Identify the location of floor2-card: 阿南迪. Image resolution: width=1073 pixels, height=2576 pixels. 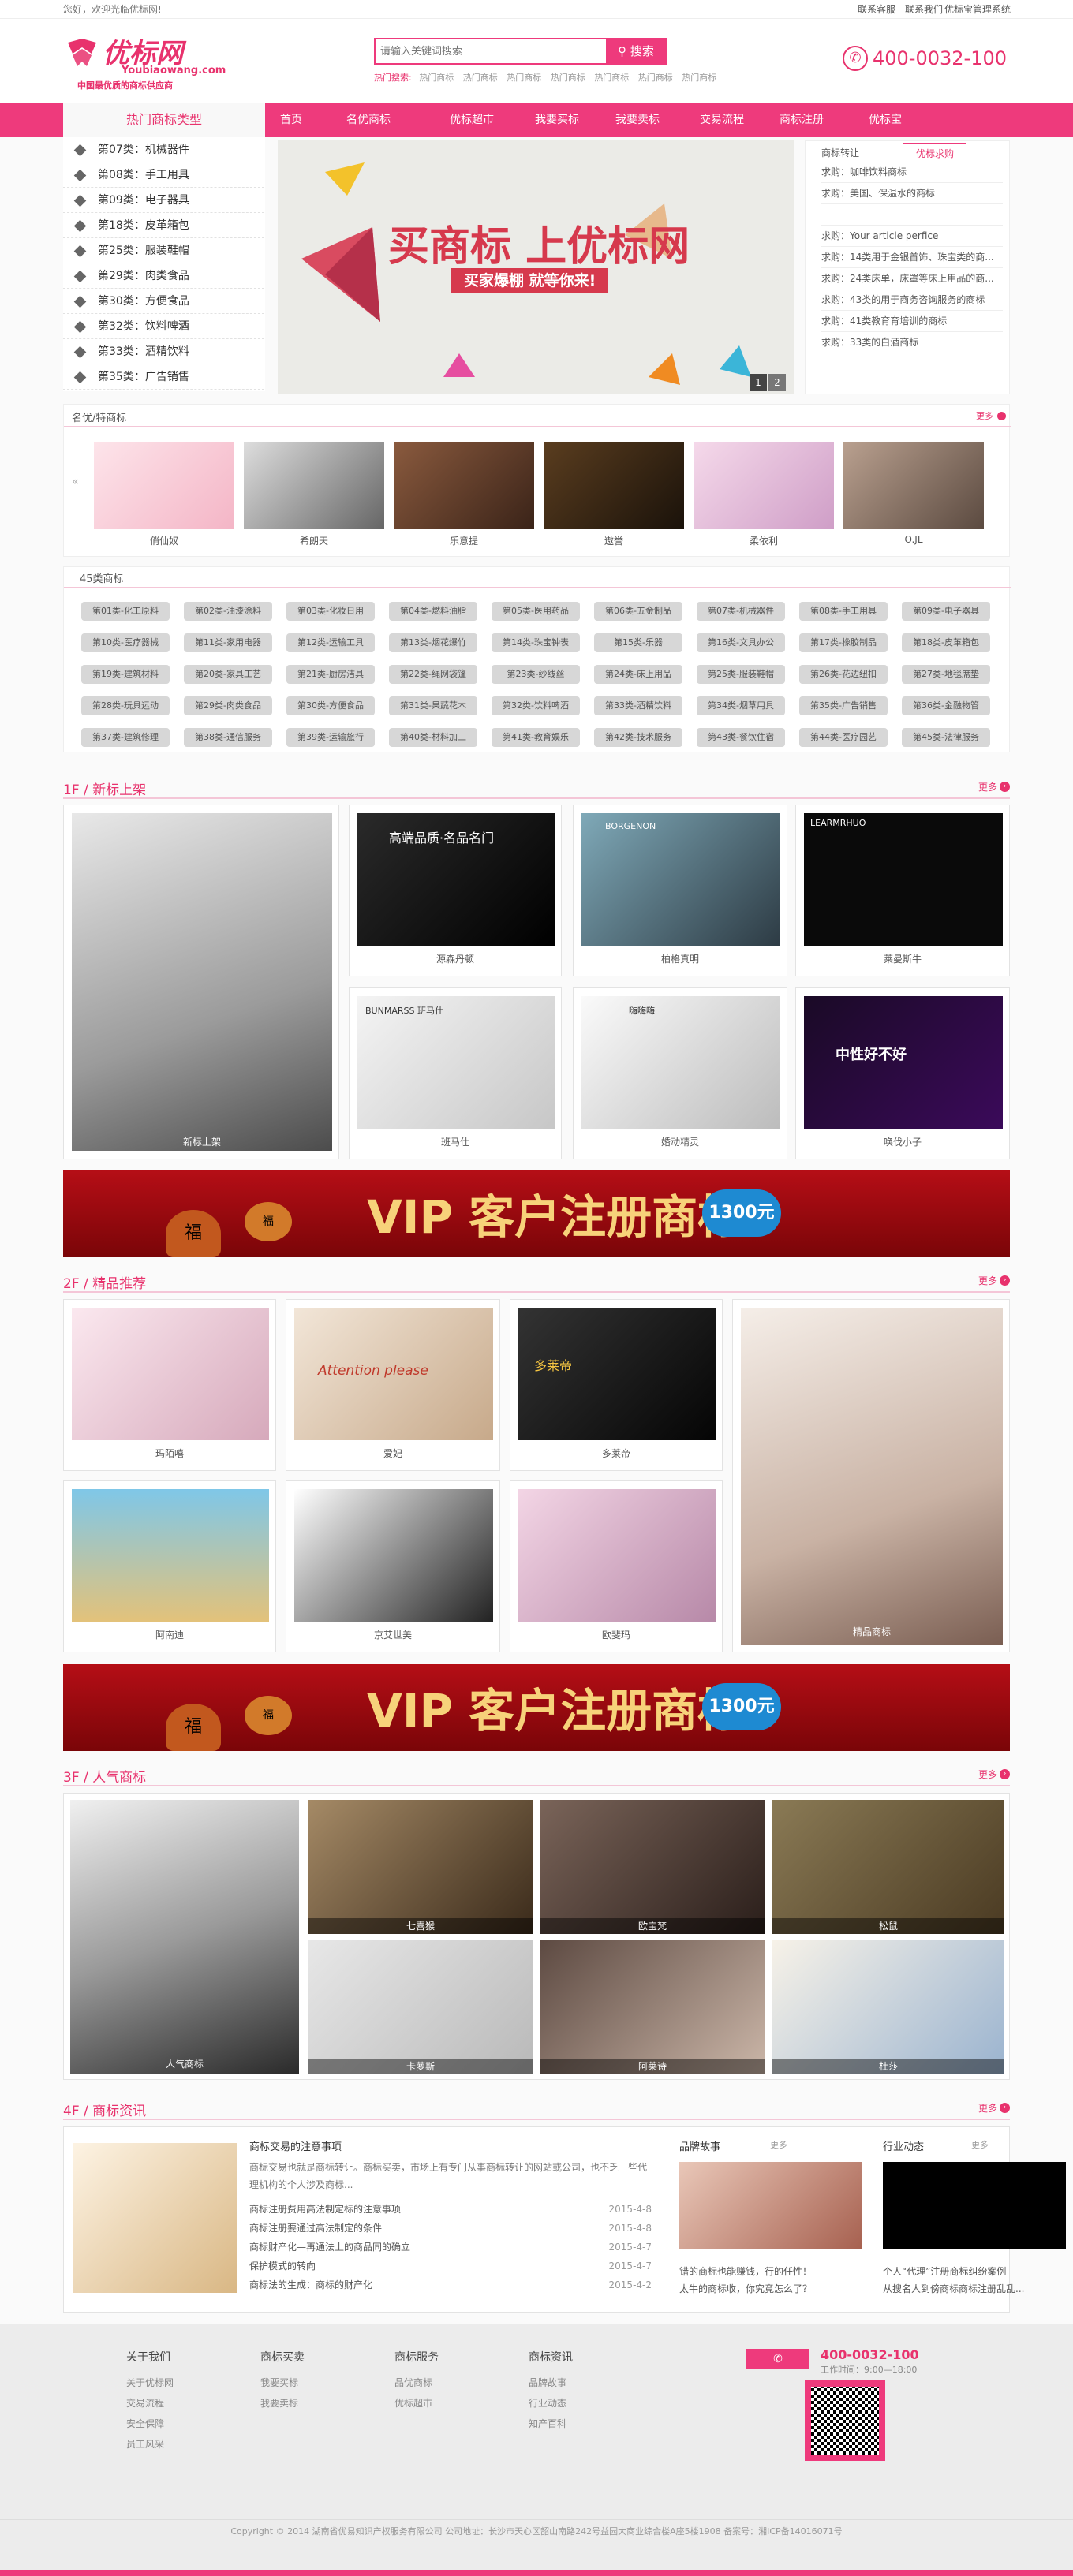
(169, 1566).